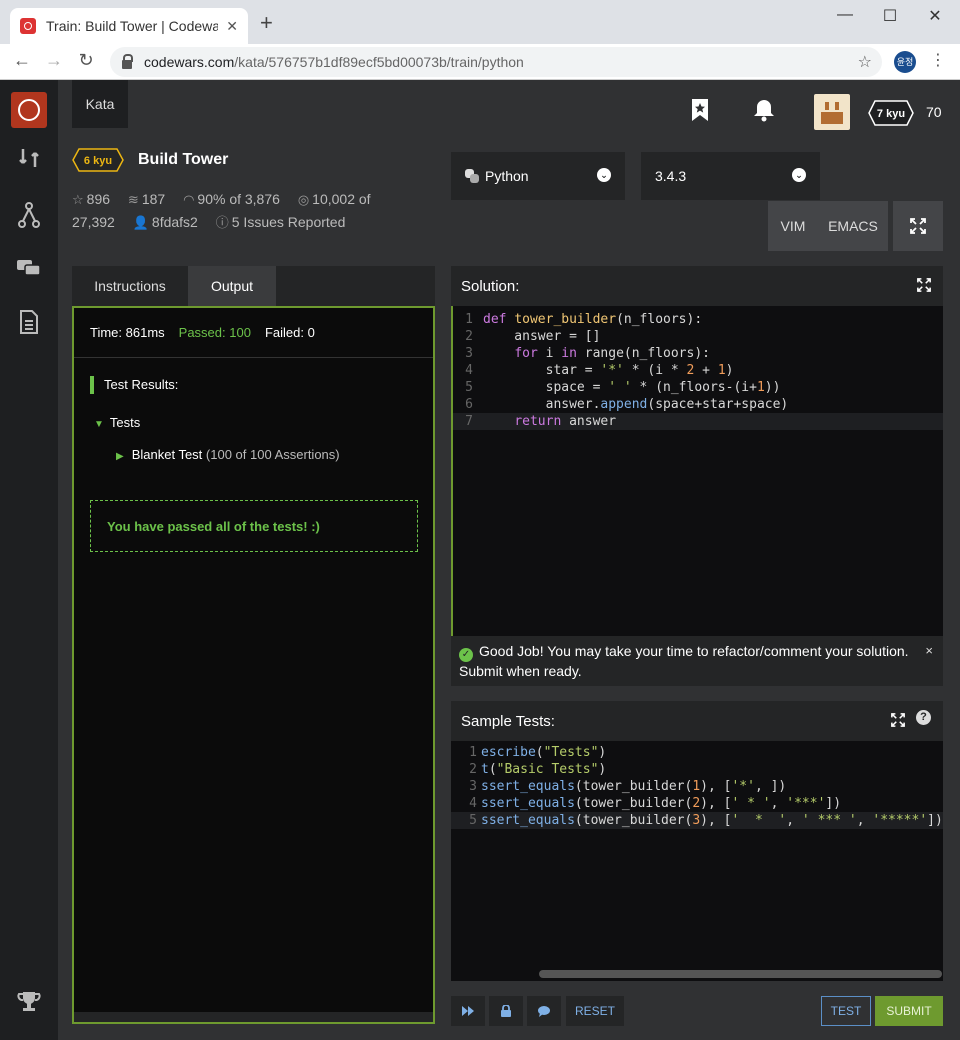 This screenshot has height=1040, width=960. Describe the element at coordinates (98, 199) in the screenshot. I see `stars-count: 896` at that location.